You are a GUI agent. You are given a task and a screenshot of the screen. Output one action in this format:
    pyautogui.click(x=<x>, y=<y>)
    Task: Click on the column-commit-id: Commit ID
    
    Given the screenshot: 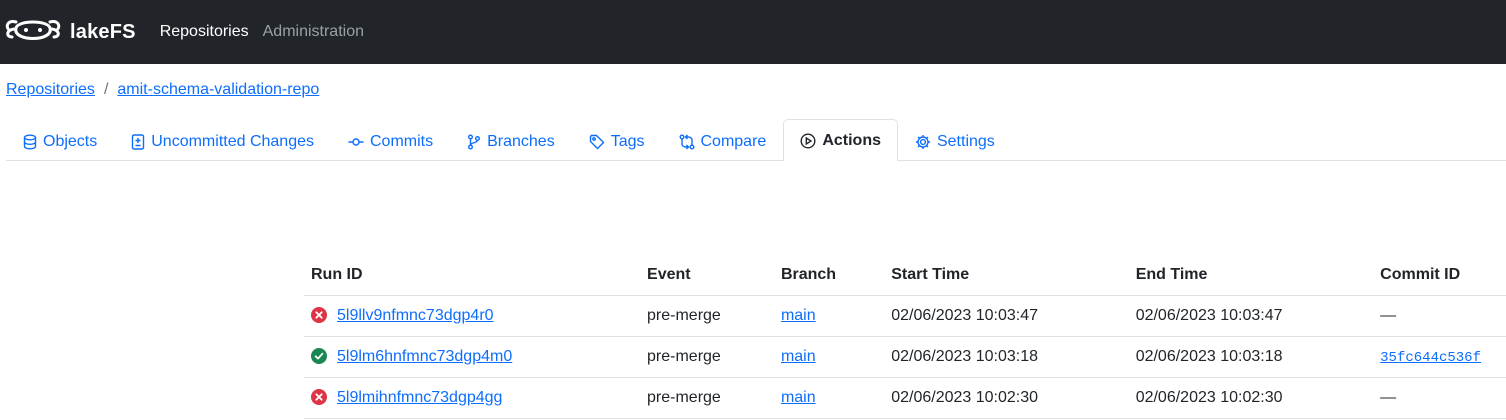 What is the action you would take?
    pyautogui.click(x=1439, y=275)
    